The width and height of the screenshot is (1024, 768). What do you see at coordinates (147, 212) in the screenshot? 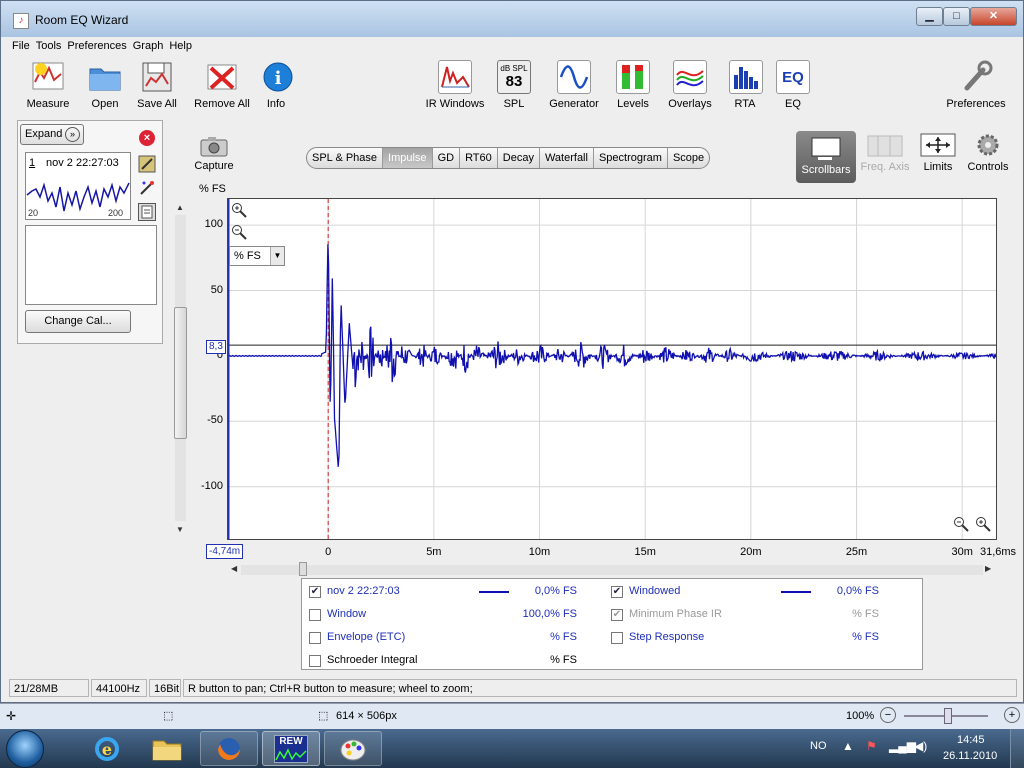
I see `notes-icon` at bounding box center [147, 212].